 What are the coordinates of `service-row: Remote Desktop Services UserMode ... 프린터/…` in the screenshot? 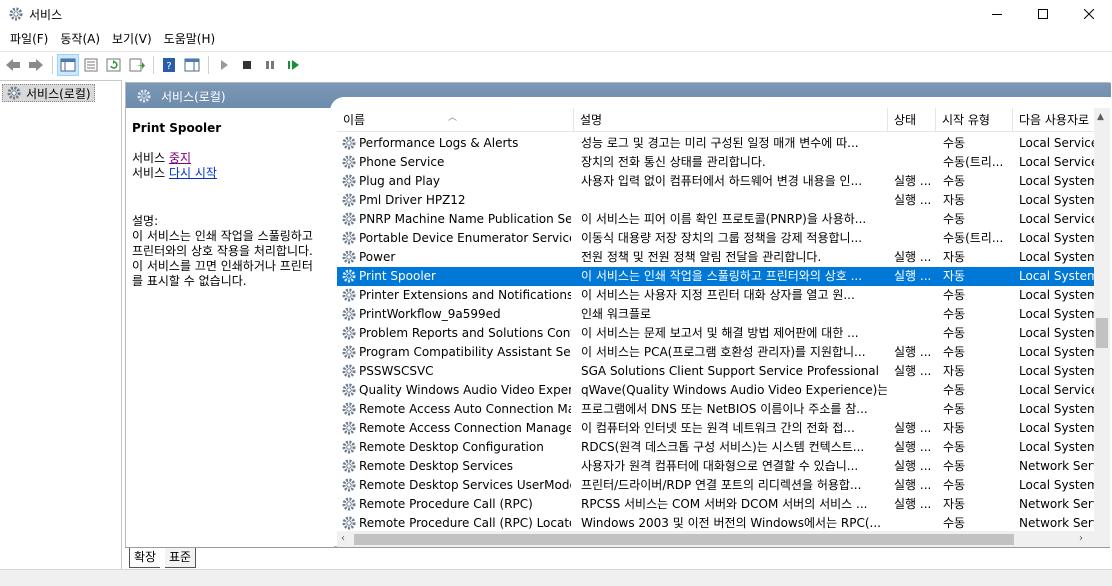 It's located at (715, 485).